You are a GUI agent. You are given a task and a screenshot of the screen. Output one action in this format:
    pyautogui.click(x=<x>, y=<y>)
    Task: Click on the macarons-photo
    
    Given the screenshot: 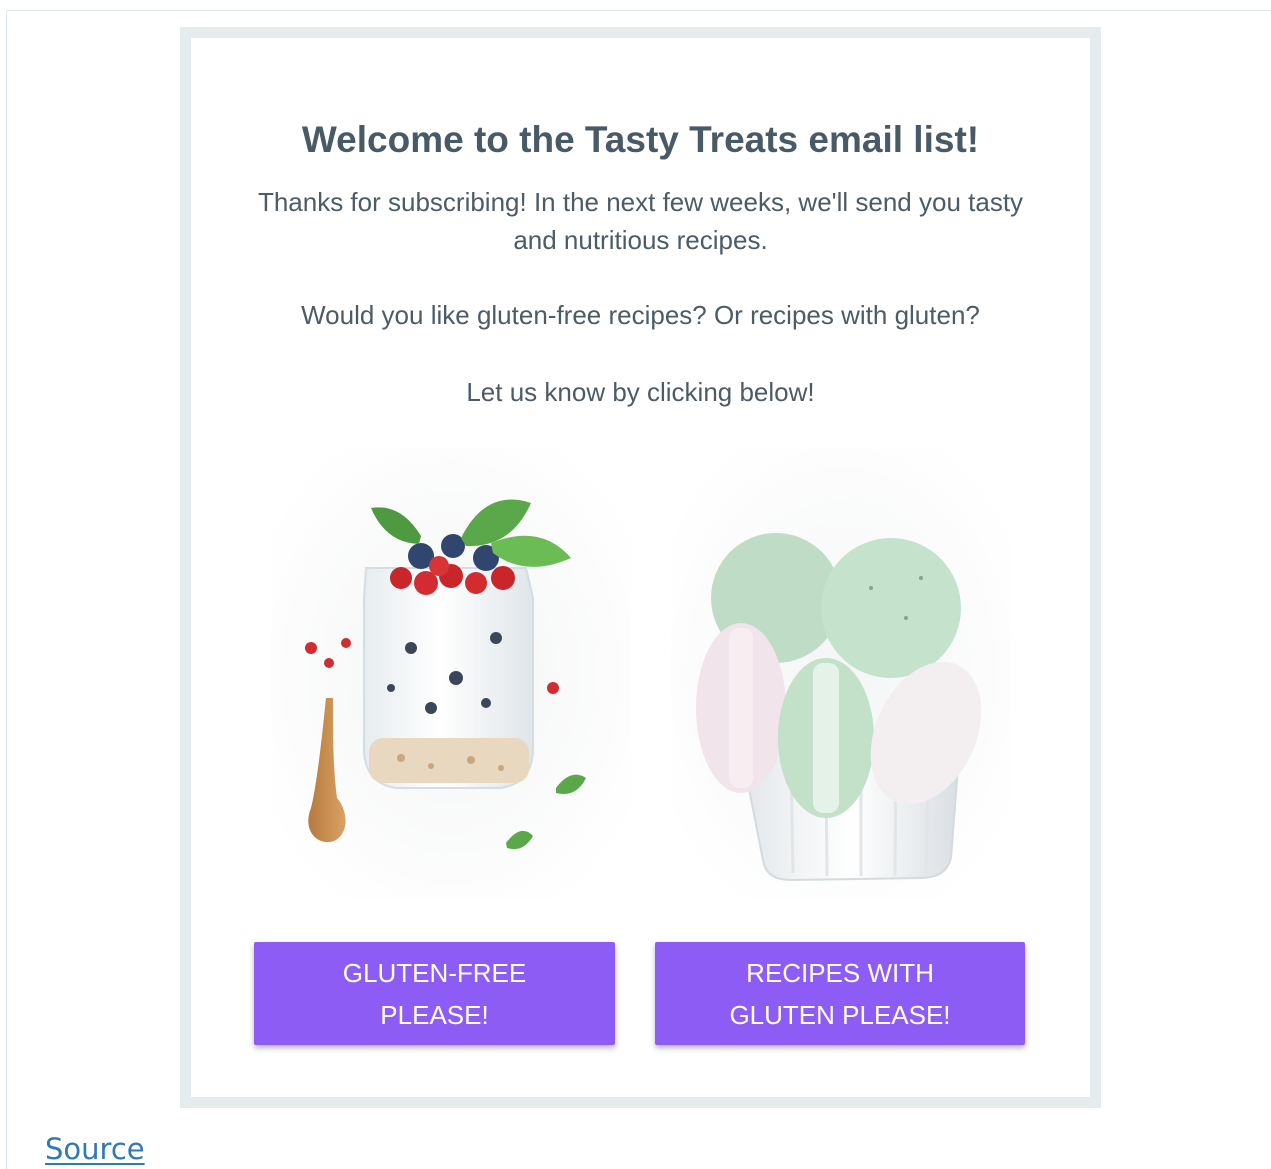 What is the action you would take?
    pyautogui.click(x=841, y=673)
    